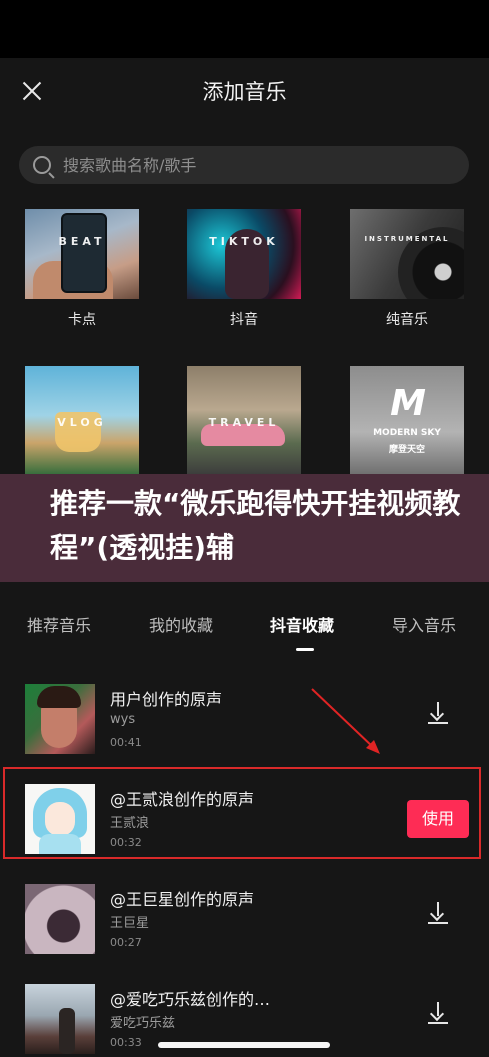  Describe the element at coordinates (182, 899) in the screenshot. I see `song-title: @王巨星创作的原声` at that location.